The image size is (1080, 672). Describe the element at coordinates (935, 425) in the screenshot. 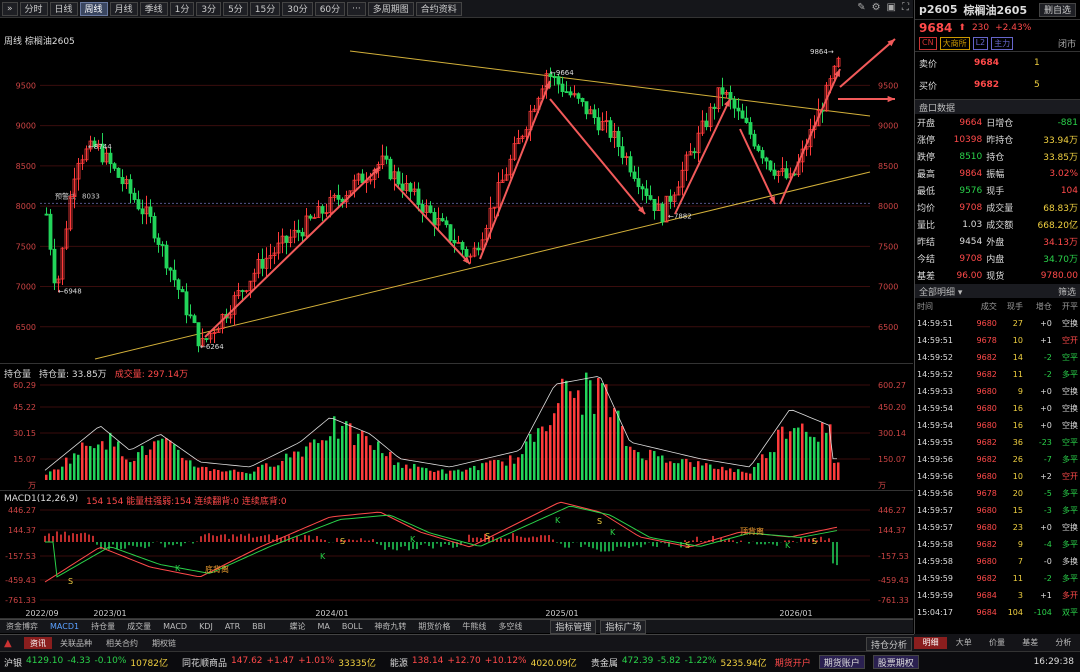

I see `tick-cell: 14:59:54` at that location.